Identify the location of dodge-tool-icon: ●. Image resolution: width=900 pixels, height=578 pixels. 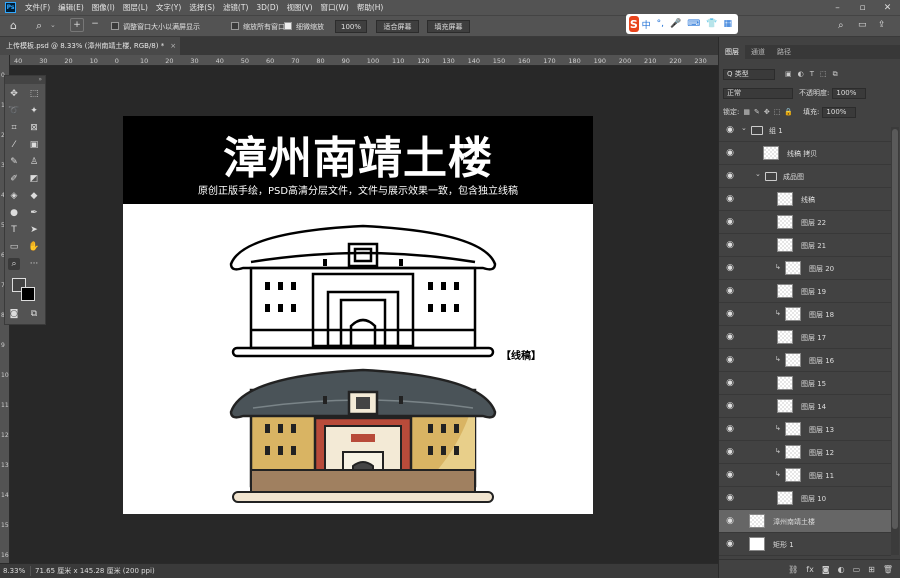
(14, 213).